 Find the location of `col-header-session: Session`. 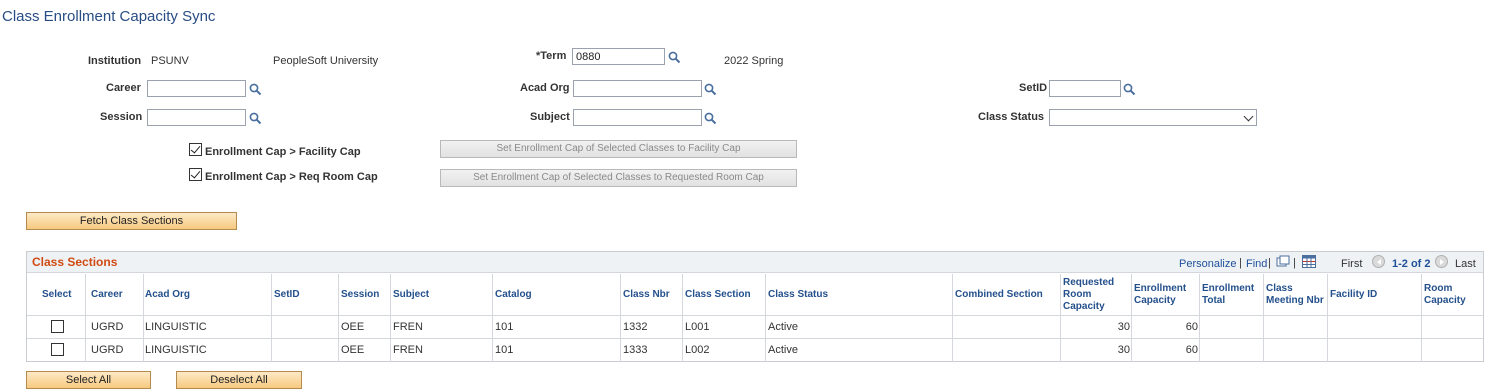

col-header-session: Session is located at coordinates (360, 295).